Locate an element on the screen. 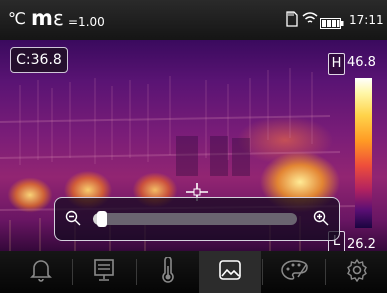 This screenshot has height=293, width=387. zoom-out-icon is located at coordinates (73, 220).